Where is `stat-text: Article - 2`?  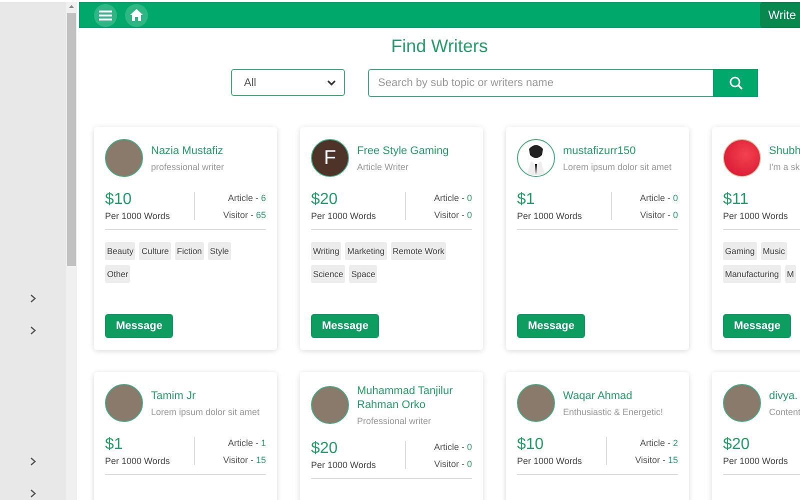
stat-text: Article - 2 is located at coordinates (659, 443).